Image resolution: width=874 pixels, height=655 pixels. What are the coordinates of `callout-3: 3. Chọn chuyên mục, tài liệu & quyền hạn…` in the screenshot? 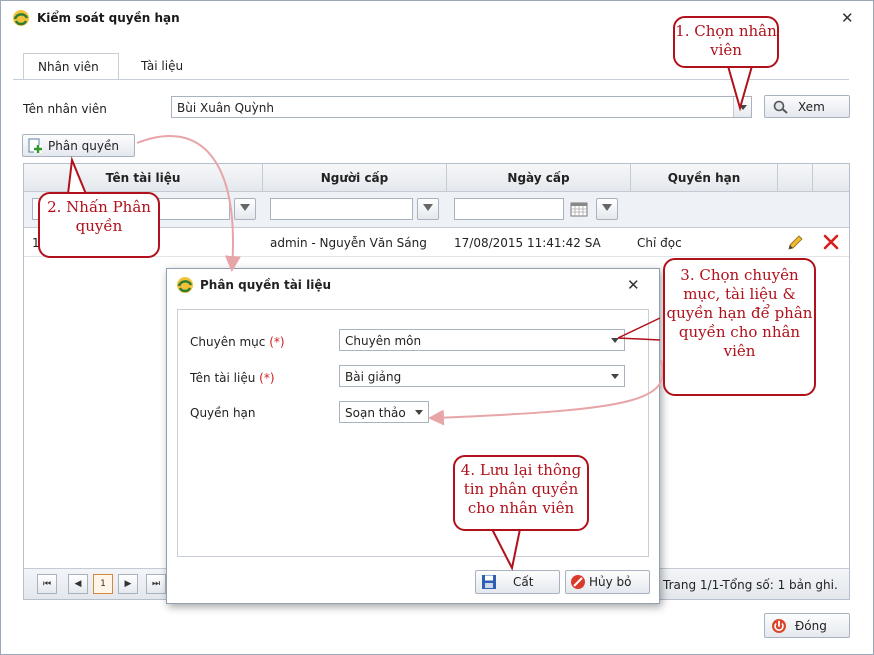 It's located at (739, 327).